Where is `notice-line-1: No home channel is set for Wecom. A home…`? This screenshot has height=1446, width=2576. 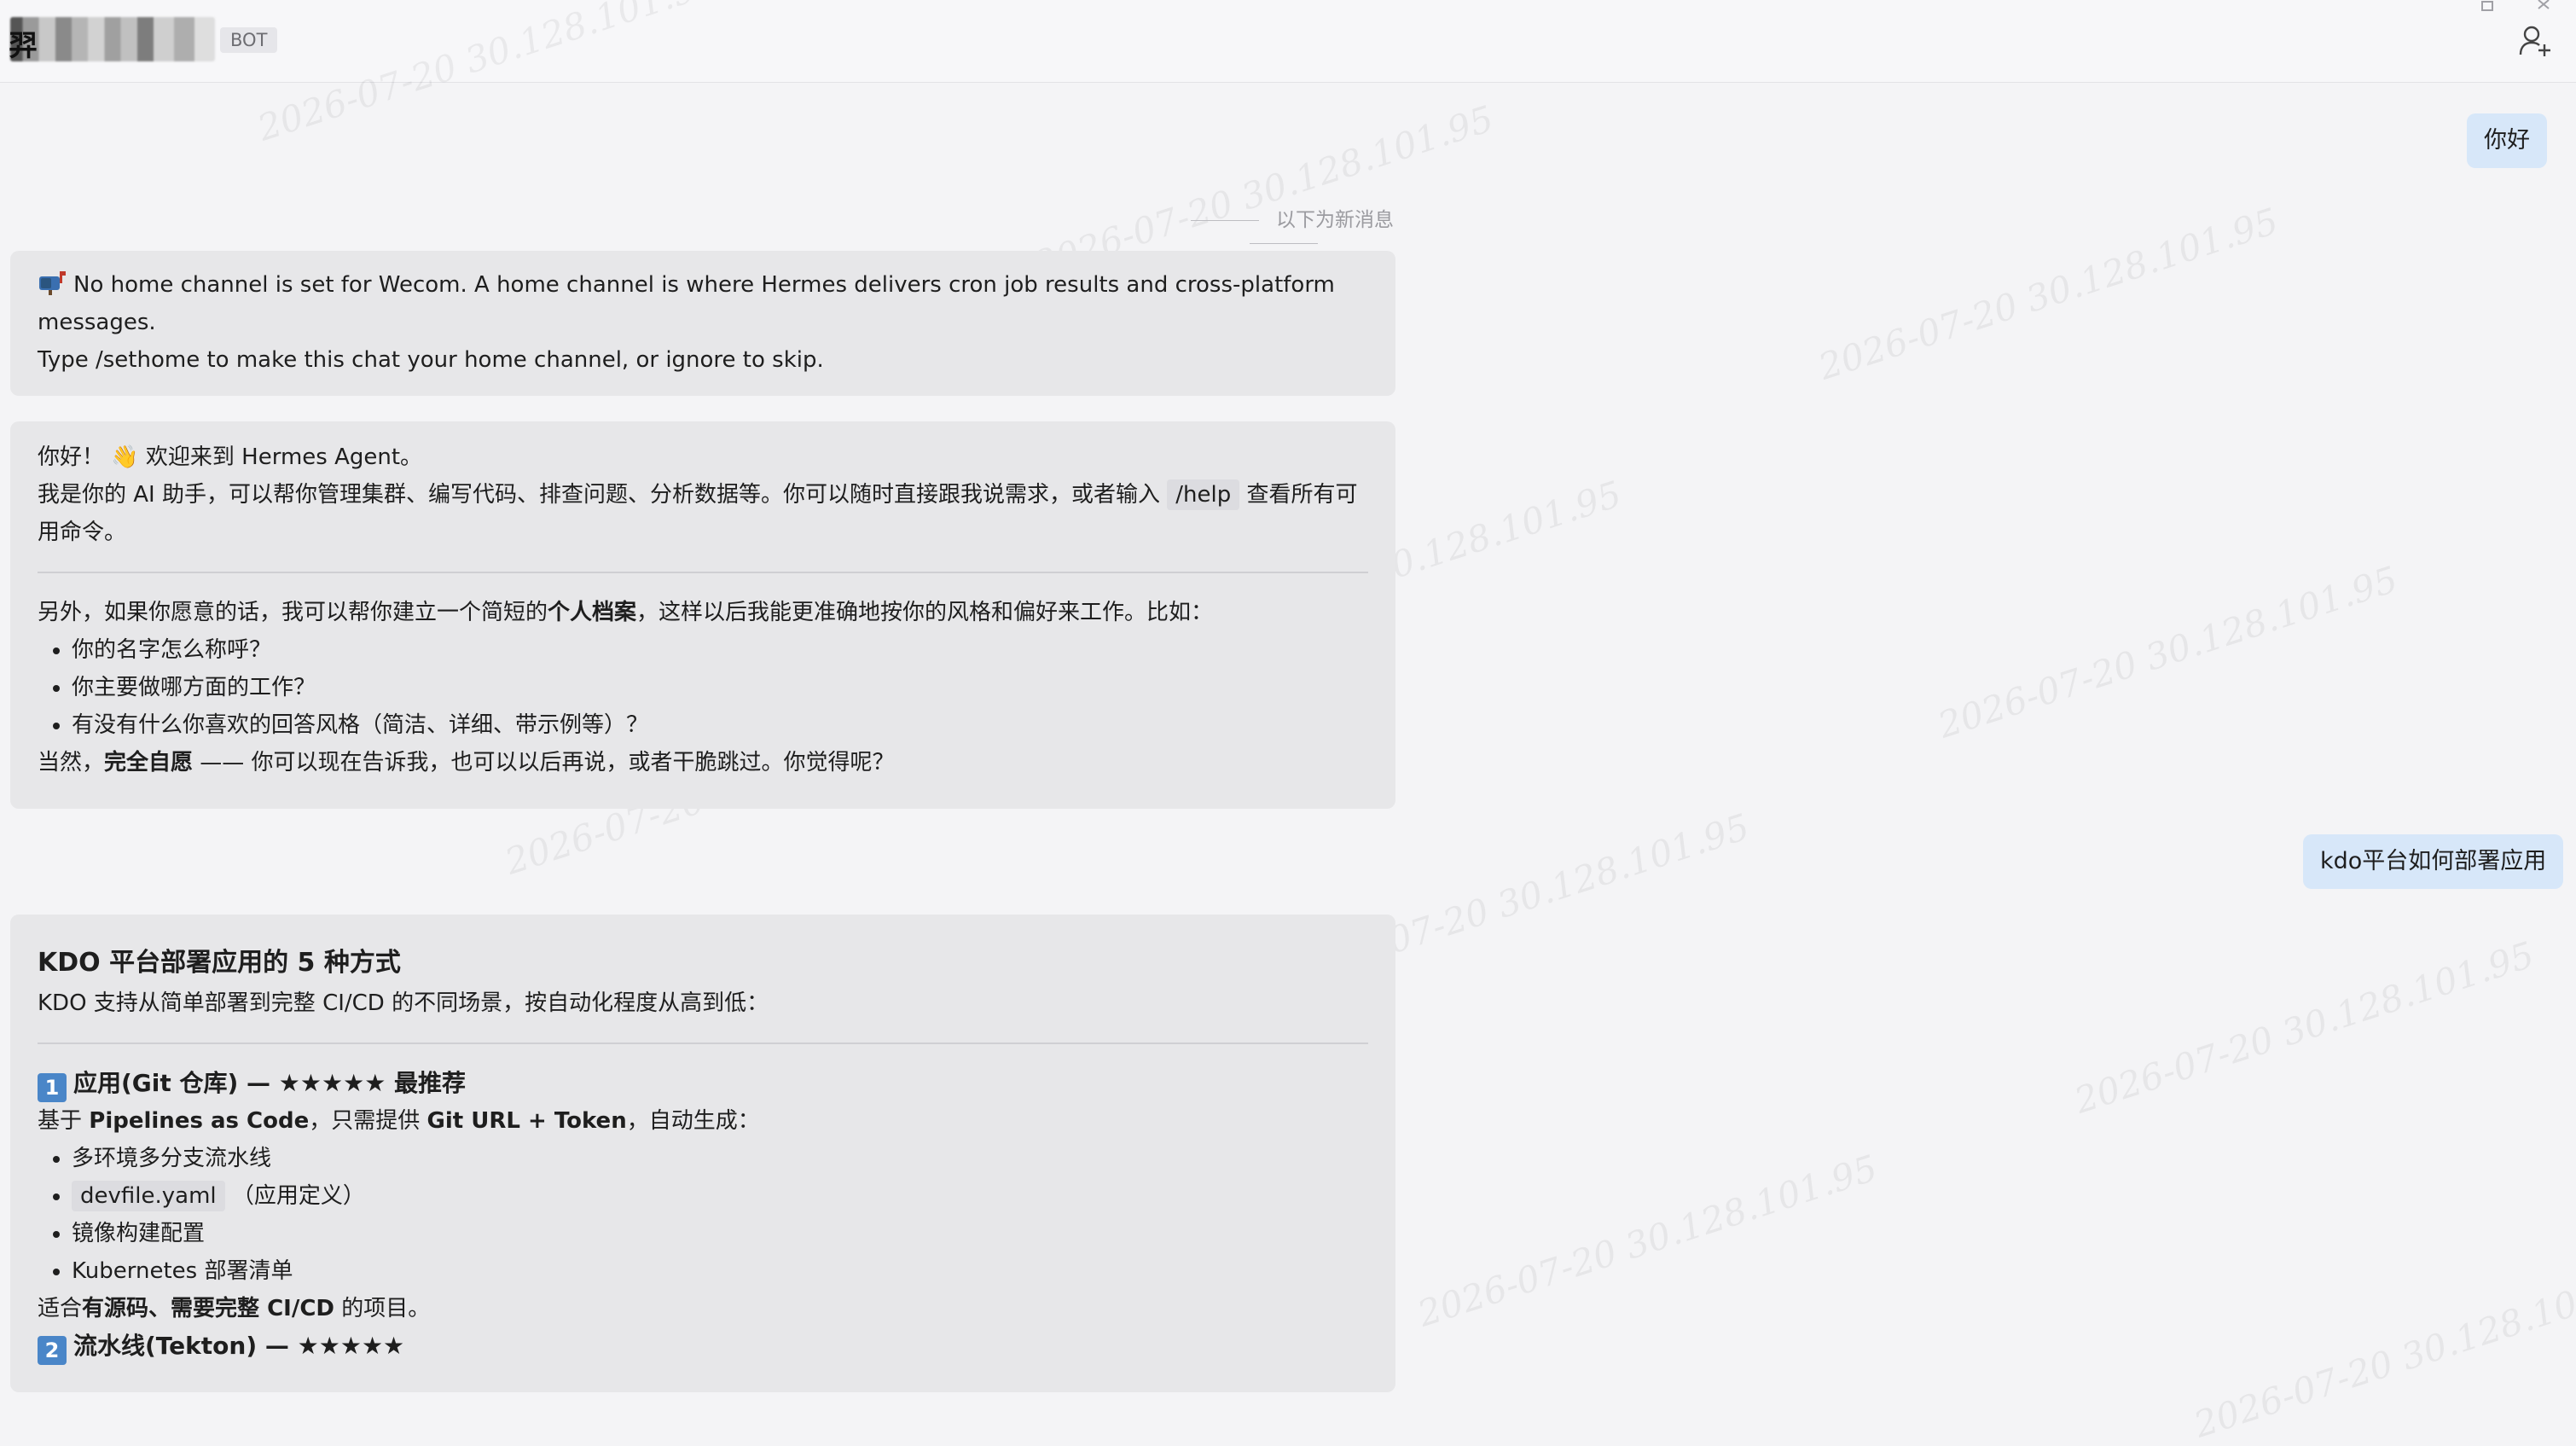 notice-line-1: No home channel is set for Wecom. A home… is located at coordinates (686, 303).